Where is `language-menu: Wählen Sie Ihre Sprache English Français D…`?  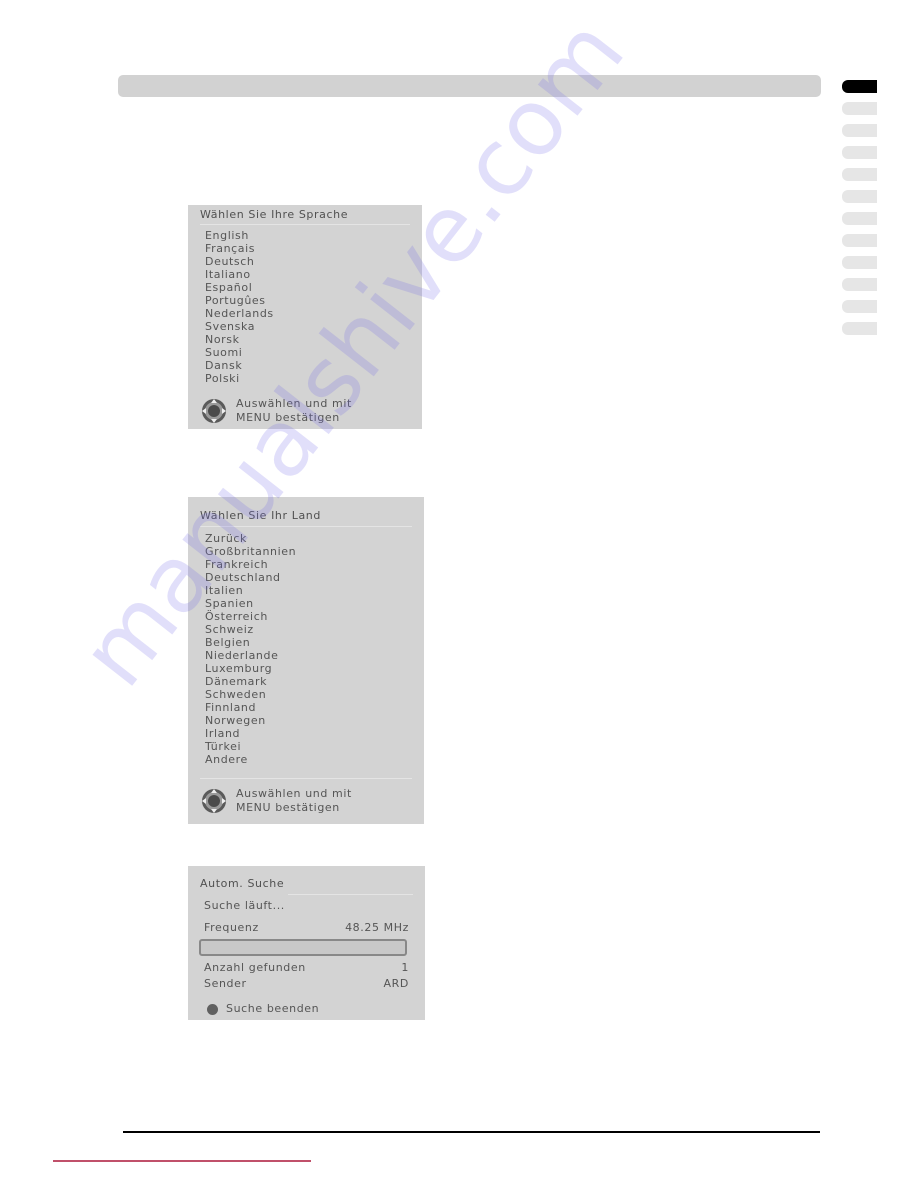
language-menu: Wählen Sie Ihre Sprache English Français D… is located at coordinates (305, 317).